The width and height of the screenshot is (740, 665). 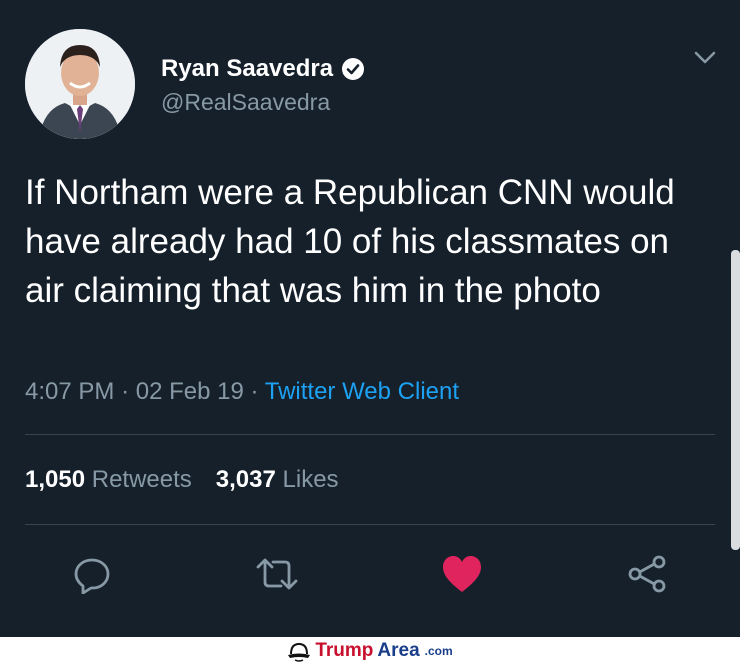 I want to click on likes-count: 3,037, so click(x=245, y=479).